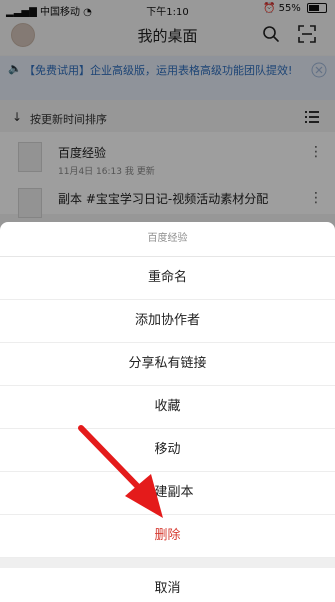  What do you see at coordinates (167, 239) in the screenshot?
I see `sheet-title: 百度经验` at bounding box center [167, 239].